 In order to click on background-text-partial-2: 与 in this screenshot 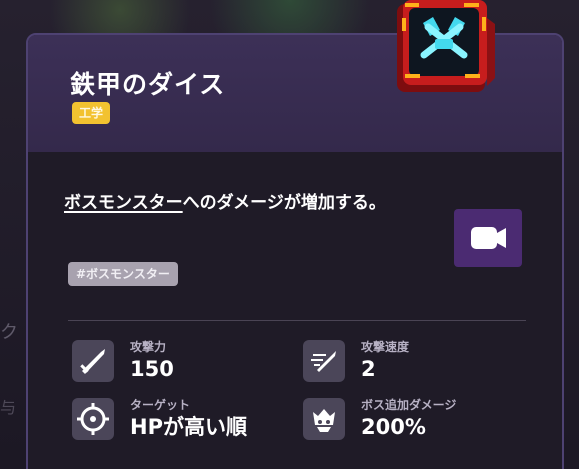, I will do `click(8, 407)`.